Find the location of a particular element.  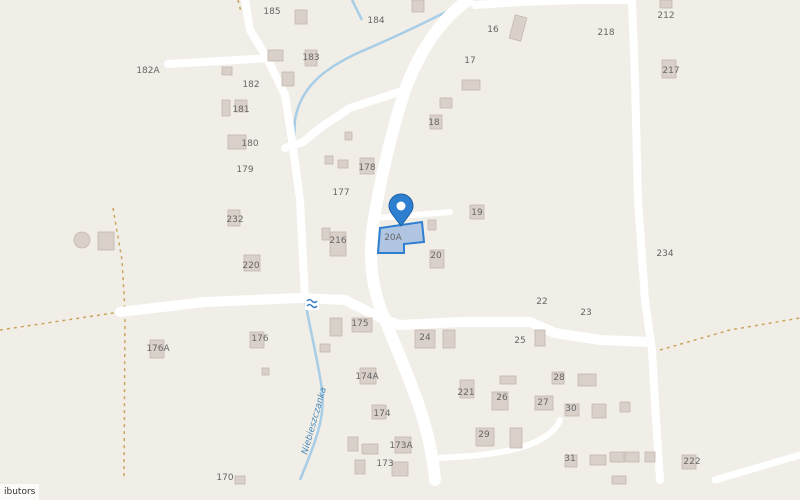

house-number-label: 175 is located at coordinates (359, 324).